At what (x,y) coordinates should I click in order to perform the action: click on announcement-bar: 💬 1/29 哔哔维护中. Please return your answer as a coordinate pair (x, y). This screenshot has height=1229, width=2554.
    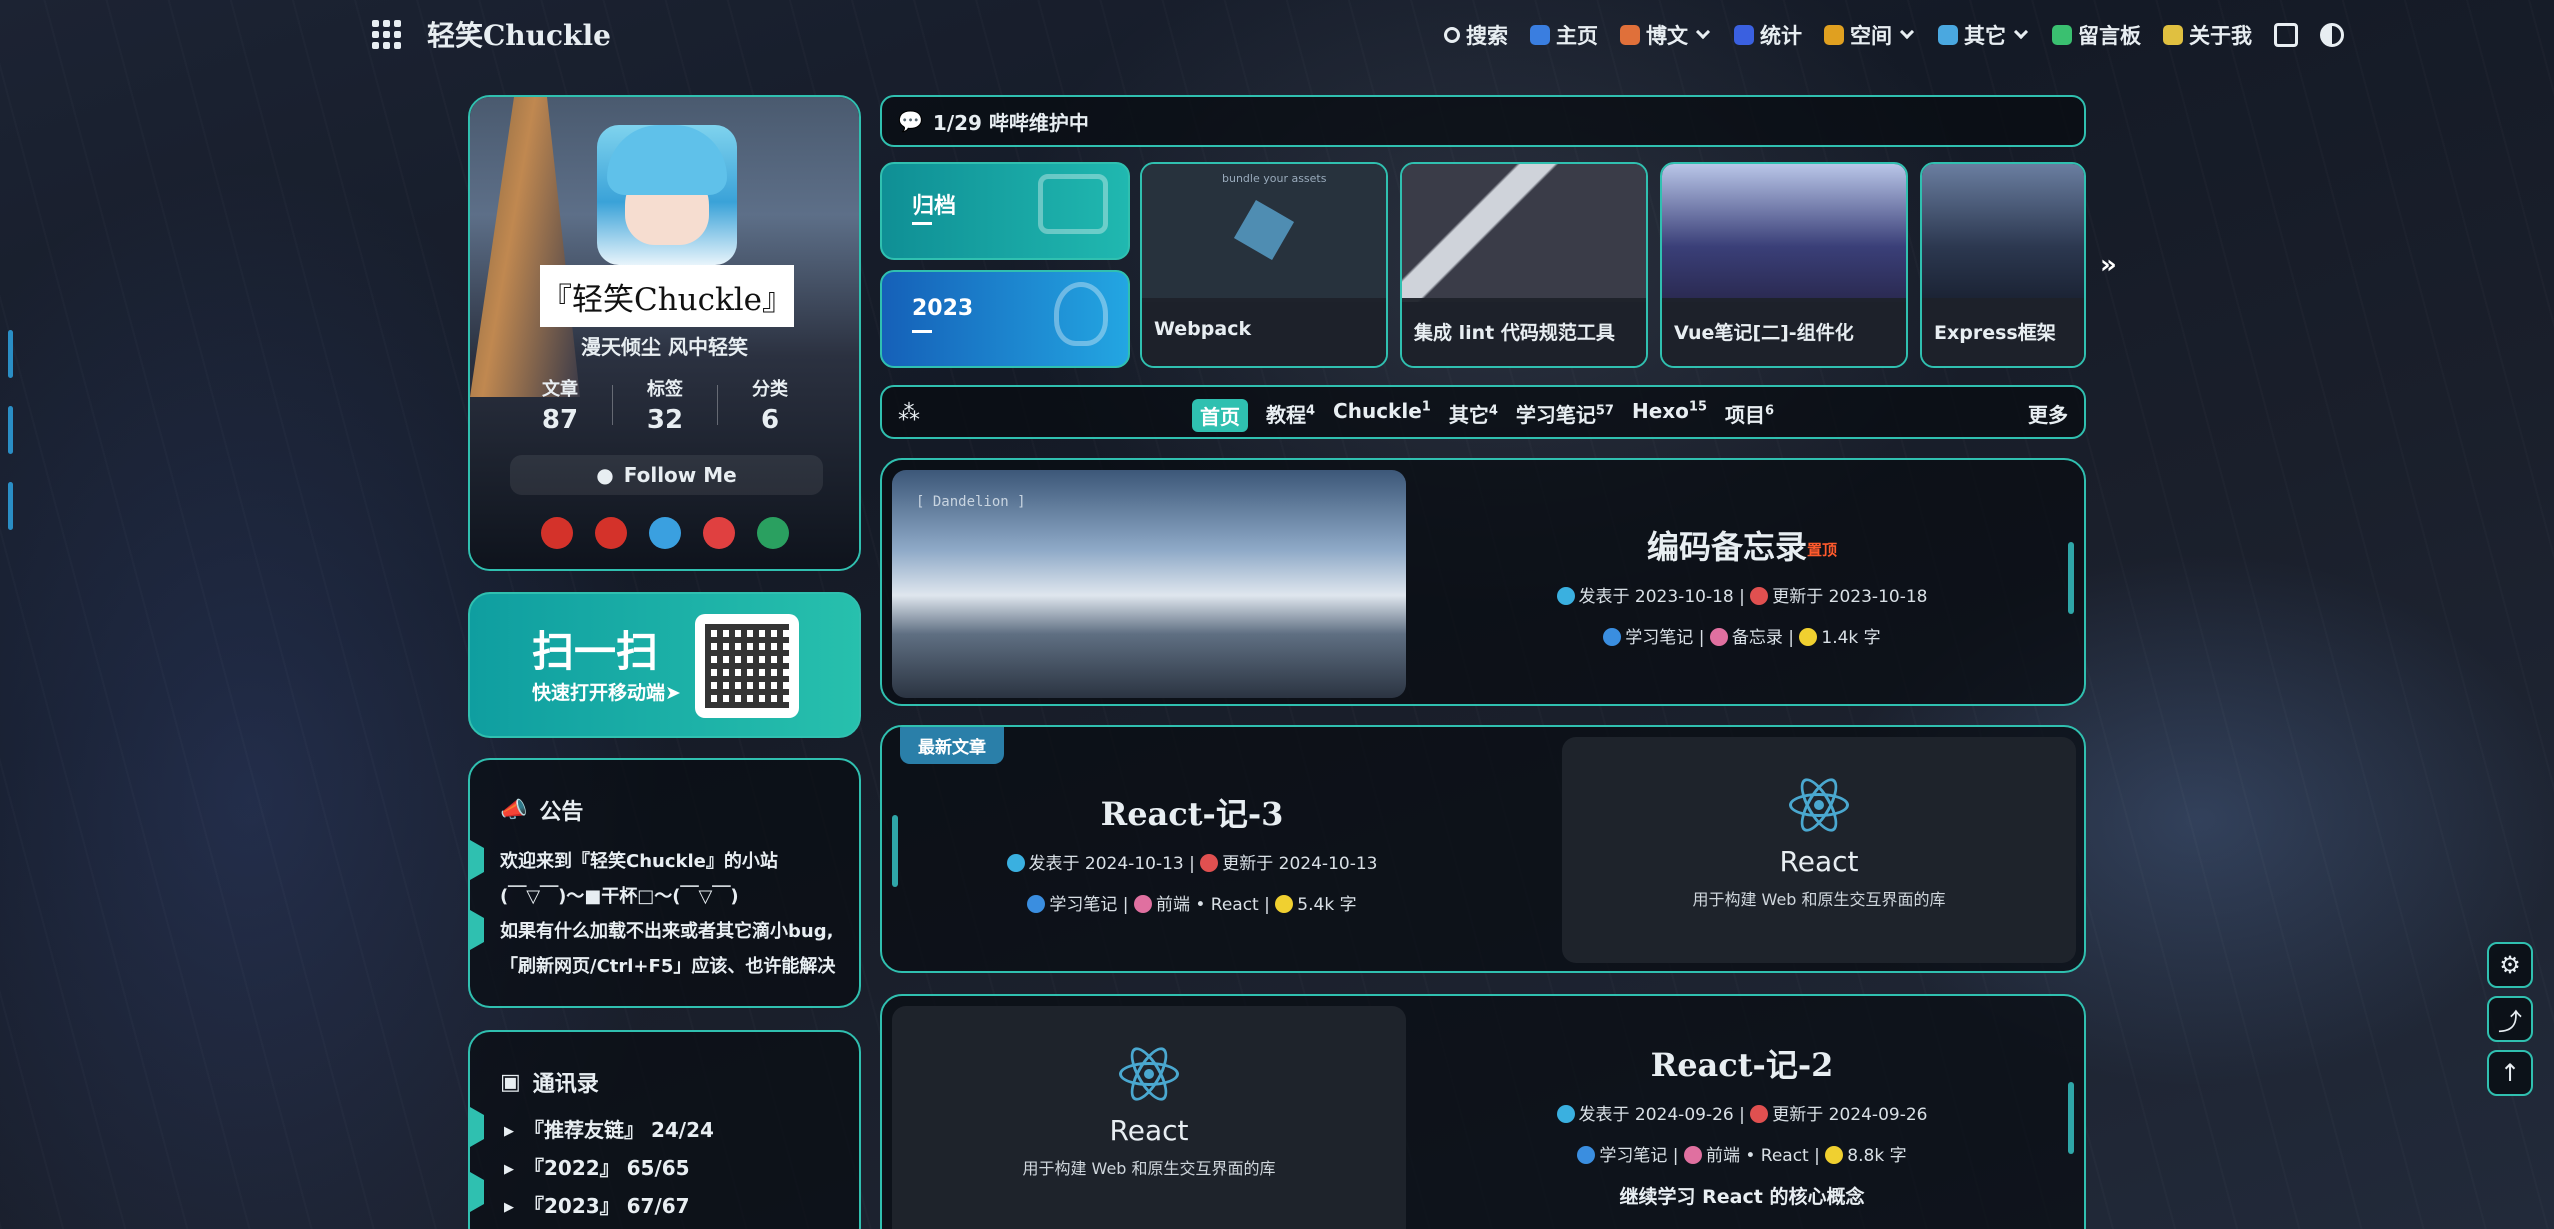
    Looking at the image, I should click on (1483, 121).